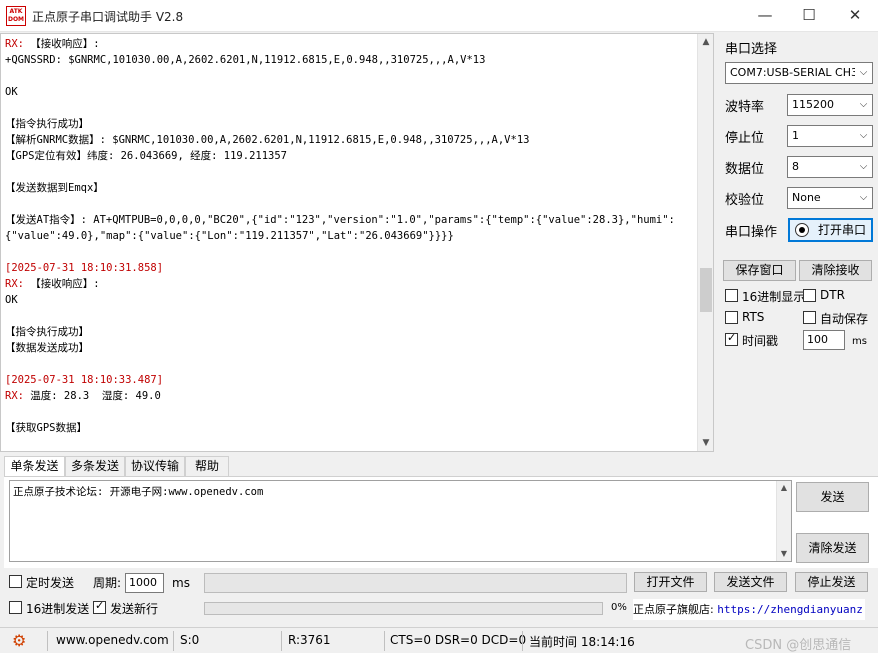 The width and height of the screenshot is (878, 653). What do you see at coordinates (835, 270) in the screenshot?
I see `clear-receive-button: 清除接收` at bounding box center [835, 270].